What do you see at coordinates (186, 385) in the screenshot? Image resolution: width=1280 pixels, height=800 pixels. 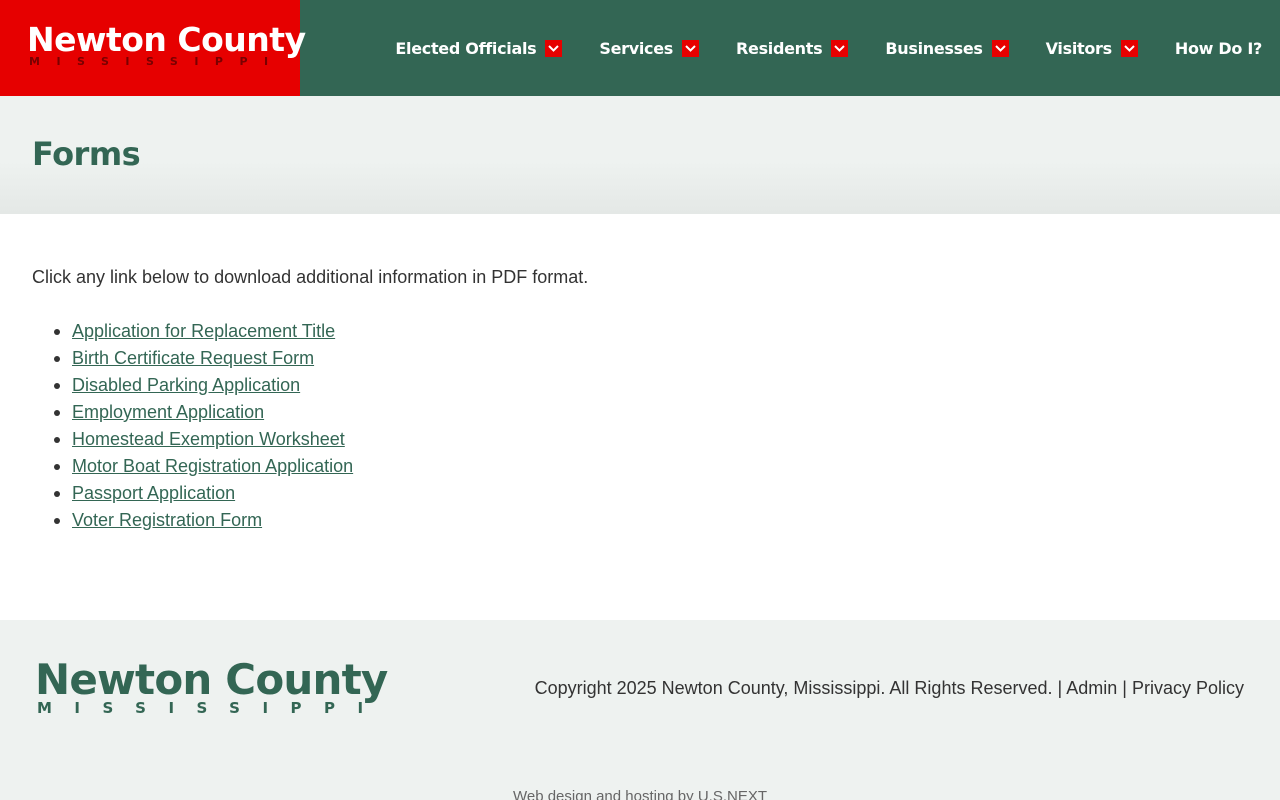 I see `form-link-disabled-parking: Disabled Parking Application` at bounding box center [186, 385].